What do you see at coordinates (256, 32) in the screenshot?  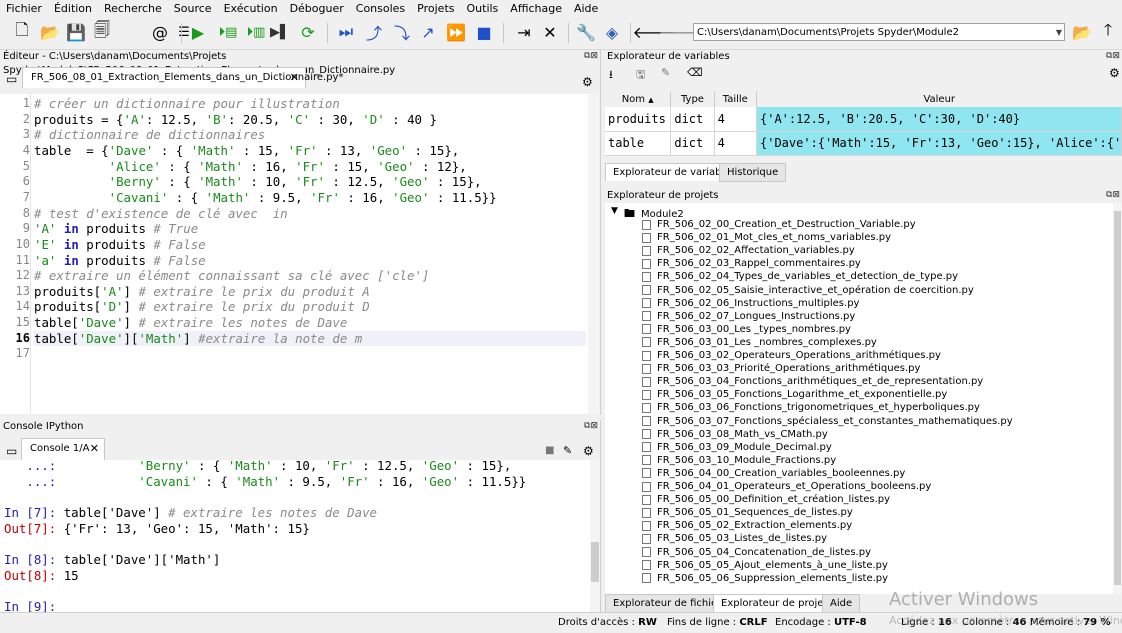 I see `run-cell-advance-icon: ⏵▥` at bounding box center [256, 32].